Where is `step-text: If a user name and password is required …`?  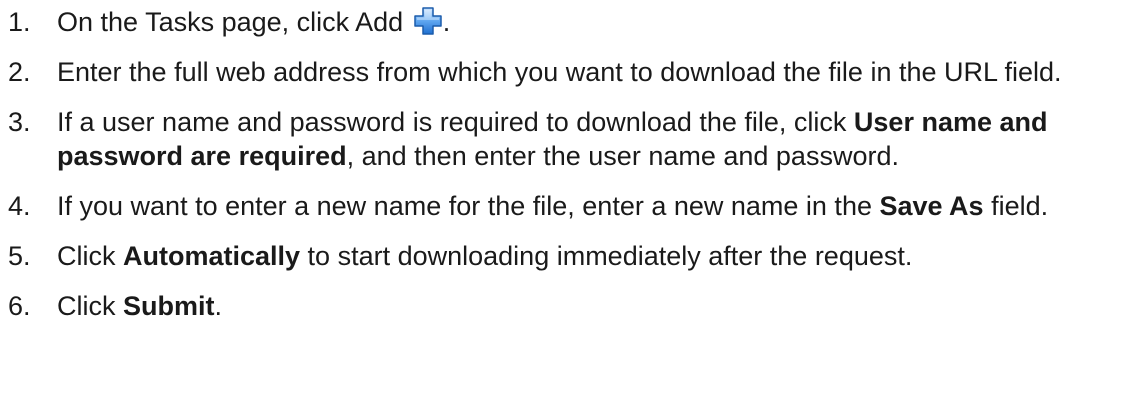 step-text: If a user name and password is required … is located at coordinates (455, 122).